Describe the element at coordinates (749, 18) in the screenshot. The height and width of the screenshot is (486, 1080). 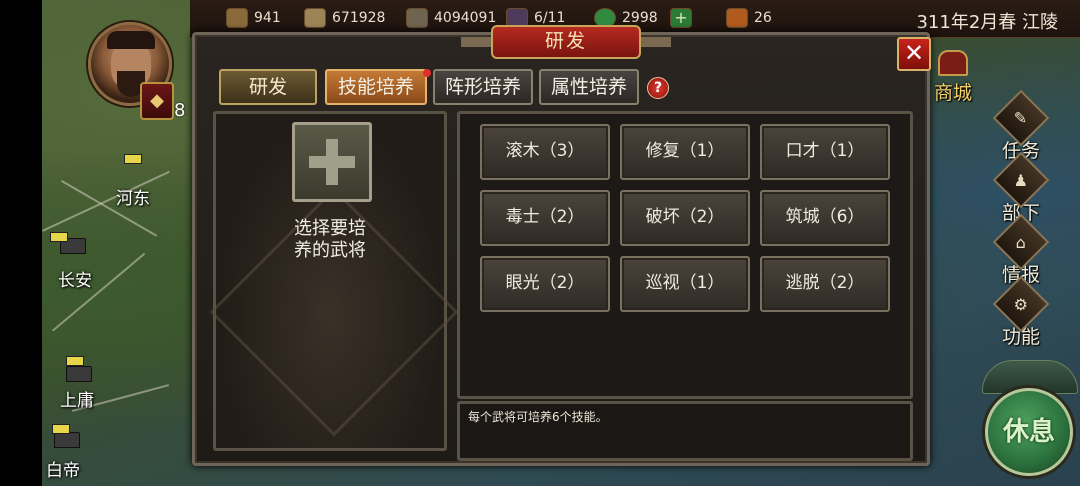
I see `resource-tokens: 26` at that location.